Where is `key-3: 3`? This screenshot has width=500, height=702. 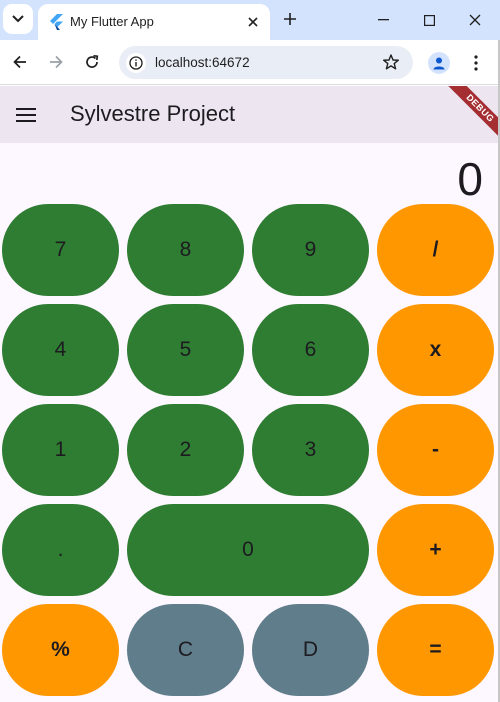 key-3: 3 is located at coordinates (310, 450).